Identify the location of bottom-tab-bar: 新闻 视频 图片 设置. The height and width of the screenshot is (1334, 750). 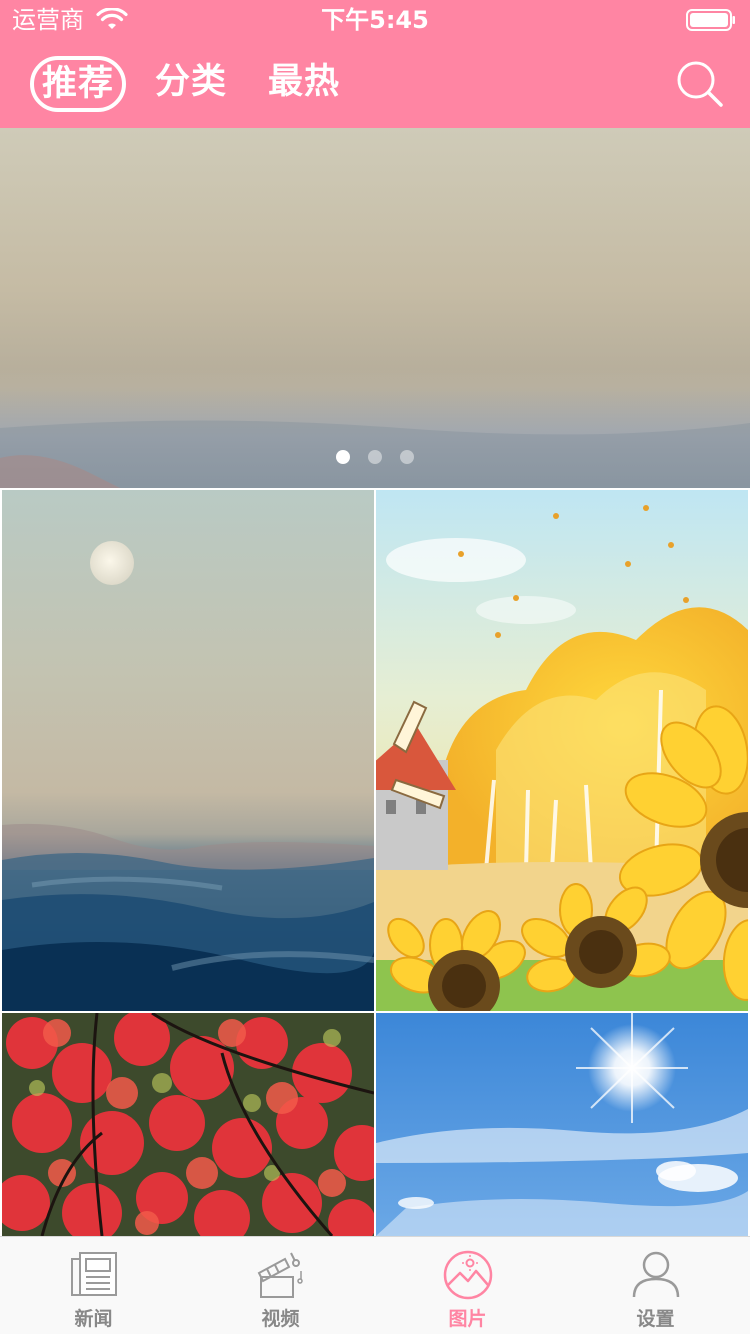
(375, 1285).